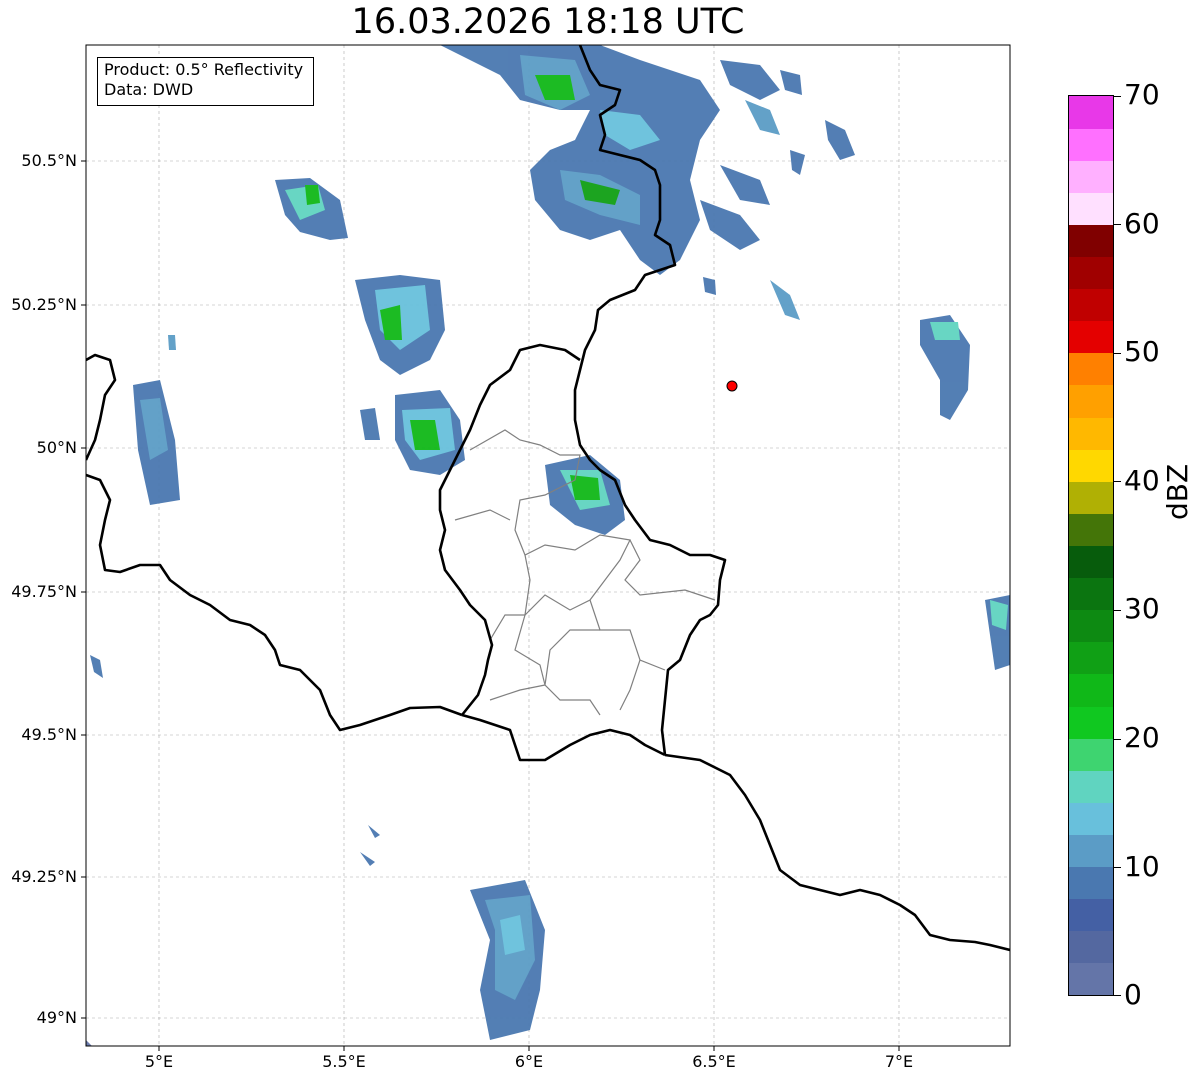  Describe the element at coordinates (1142, 737) in the screenshot. I see `colorbar-label: 20` at that location.